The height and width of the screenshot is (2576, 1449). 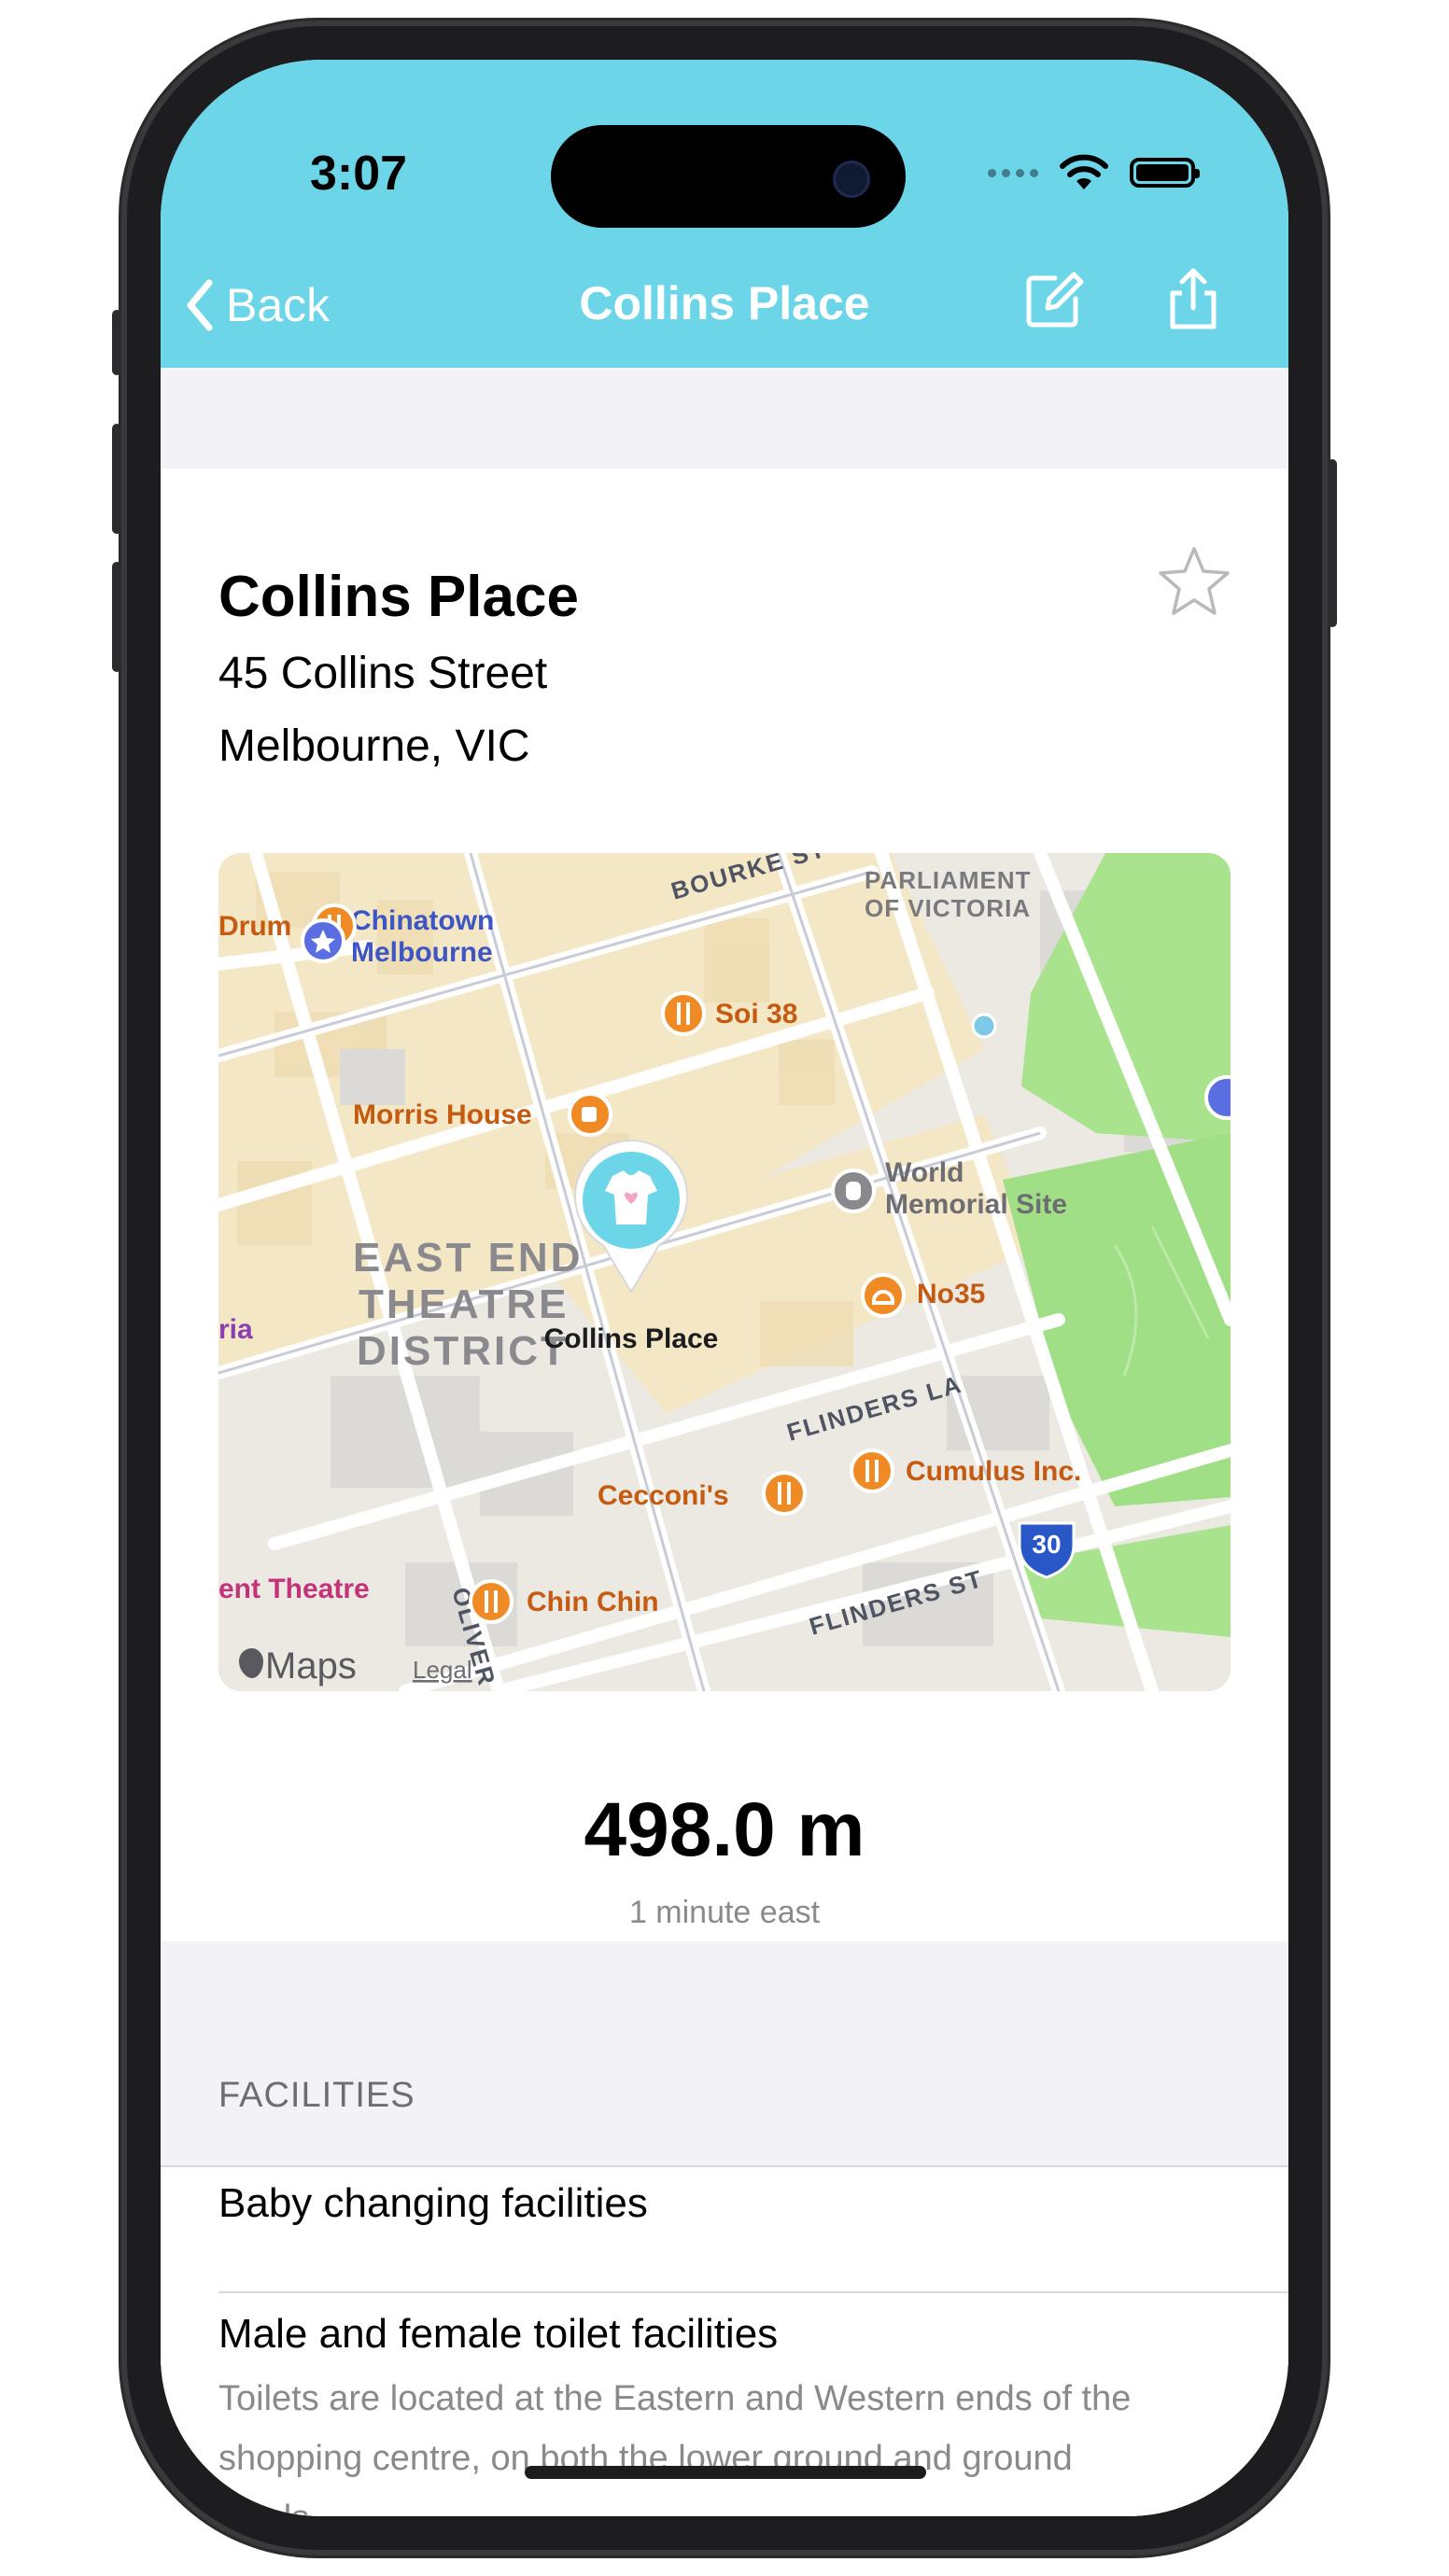 I want to click on wifi-icon, so click(x=1084, y=171).